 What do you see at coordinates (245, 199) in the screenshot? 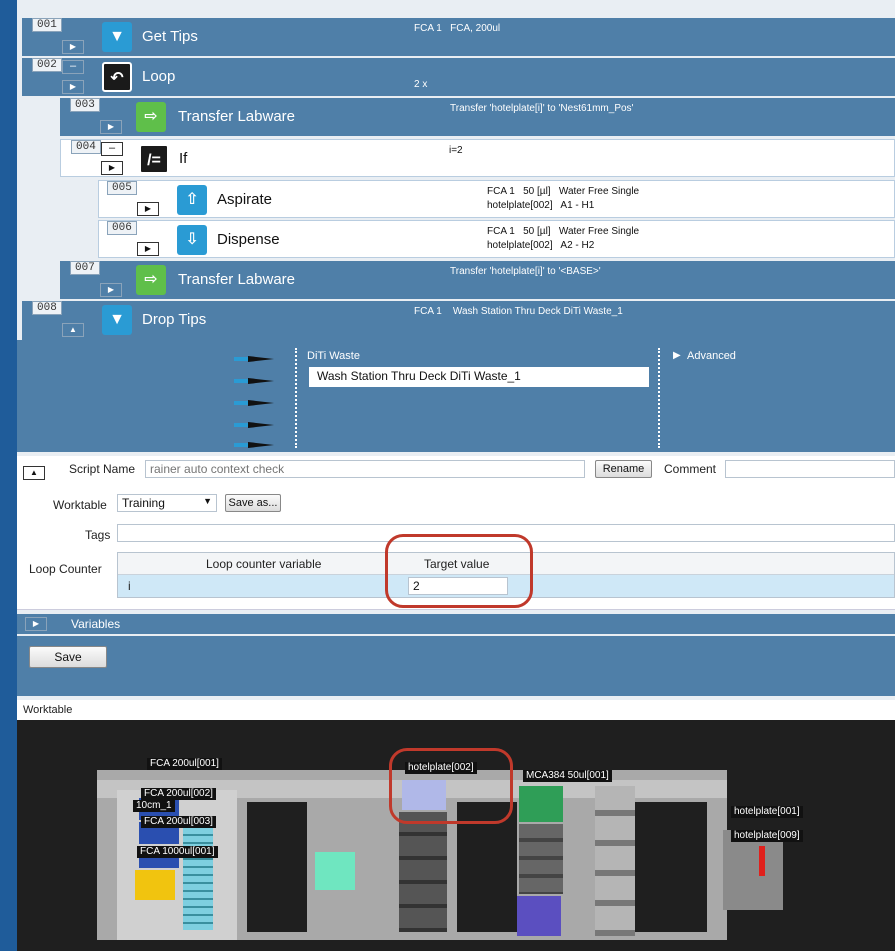
I see `step-title: Aspirate` at bounding box center [245, 199].